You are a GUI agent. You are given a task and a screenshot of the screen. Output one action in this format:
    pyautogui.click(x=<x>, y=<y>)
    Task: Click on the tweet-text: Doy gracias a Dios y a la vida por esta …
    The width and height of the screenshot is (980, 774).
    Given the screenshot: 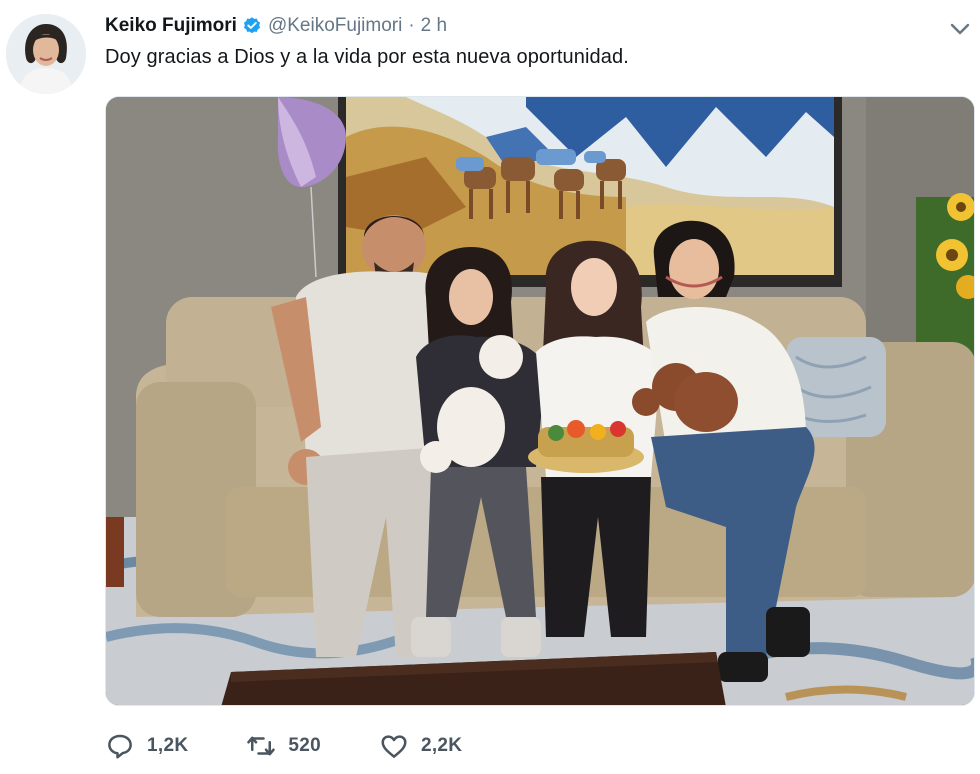 What is the action you would take?
    pyautogui.click(x=367, y=57)
    